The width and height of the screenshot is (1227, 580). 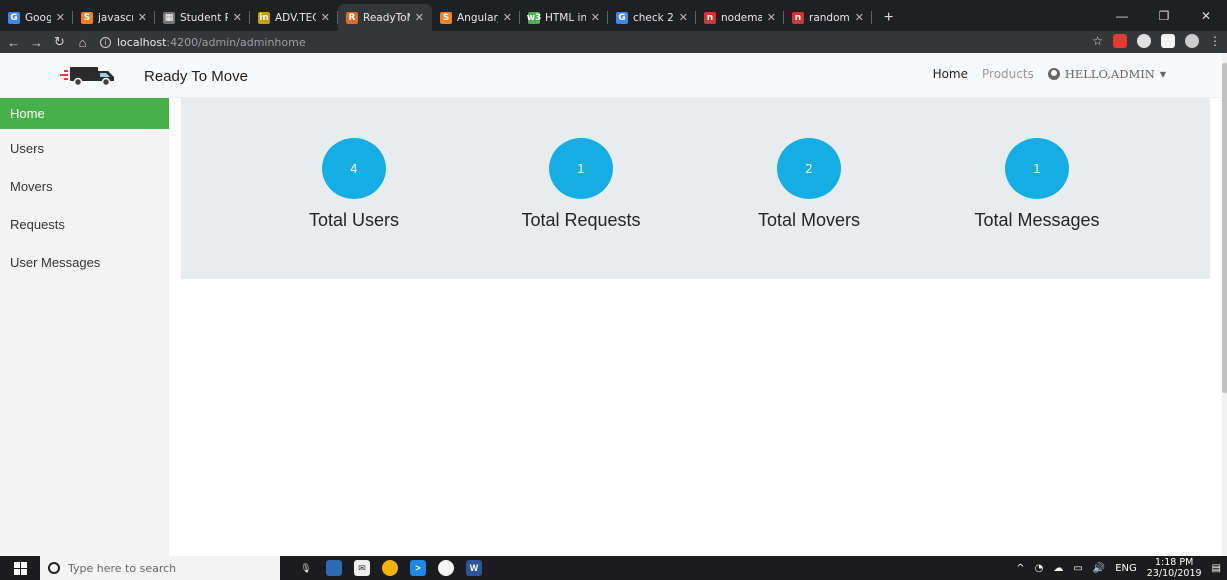 What do you see at coordinates (418, 568) in the screenshot?
I see `vscode-icon: >` at bounding box center [418, 568].